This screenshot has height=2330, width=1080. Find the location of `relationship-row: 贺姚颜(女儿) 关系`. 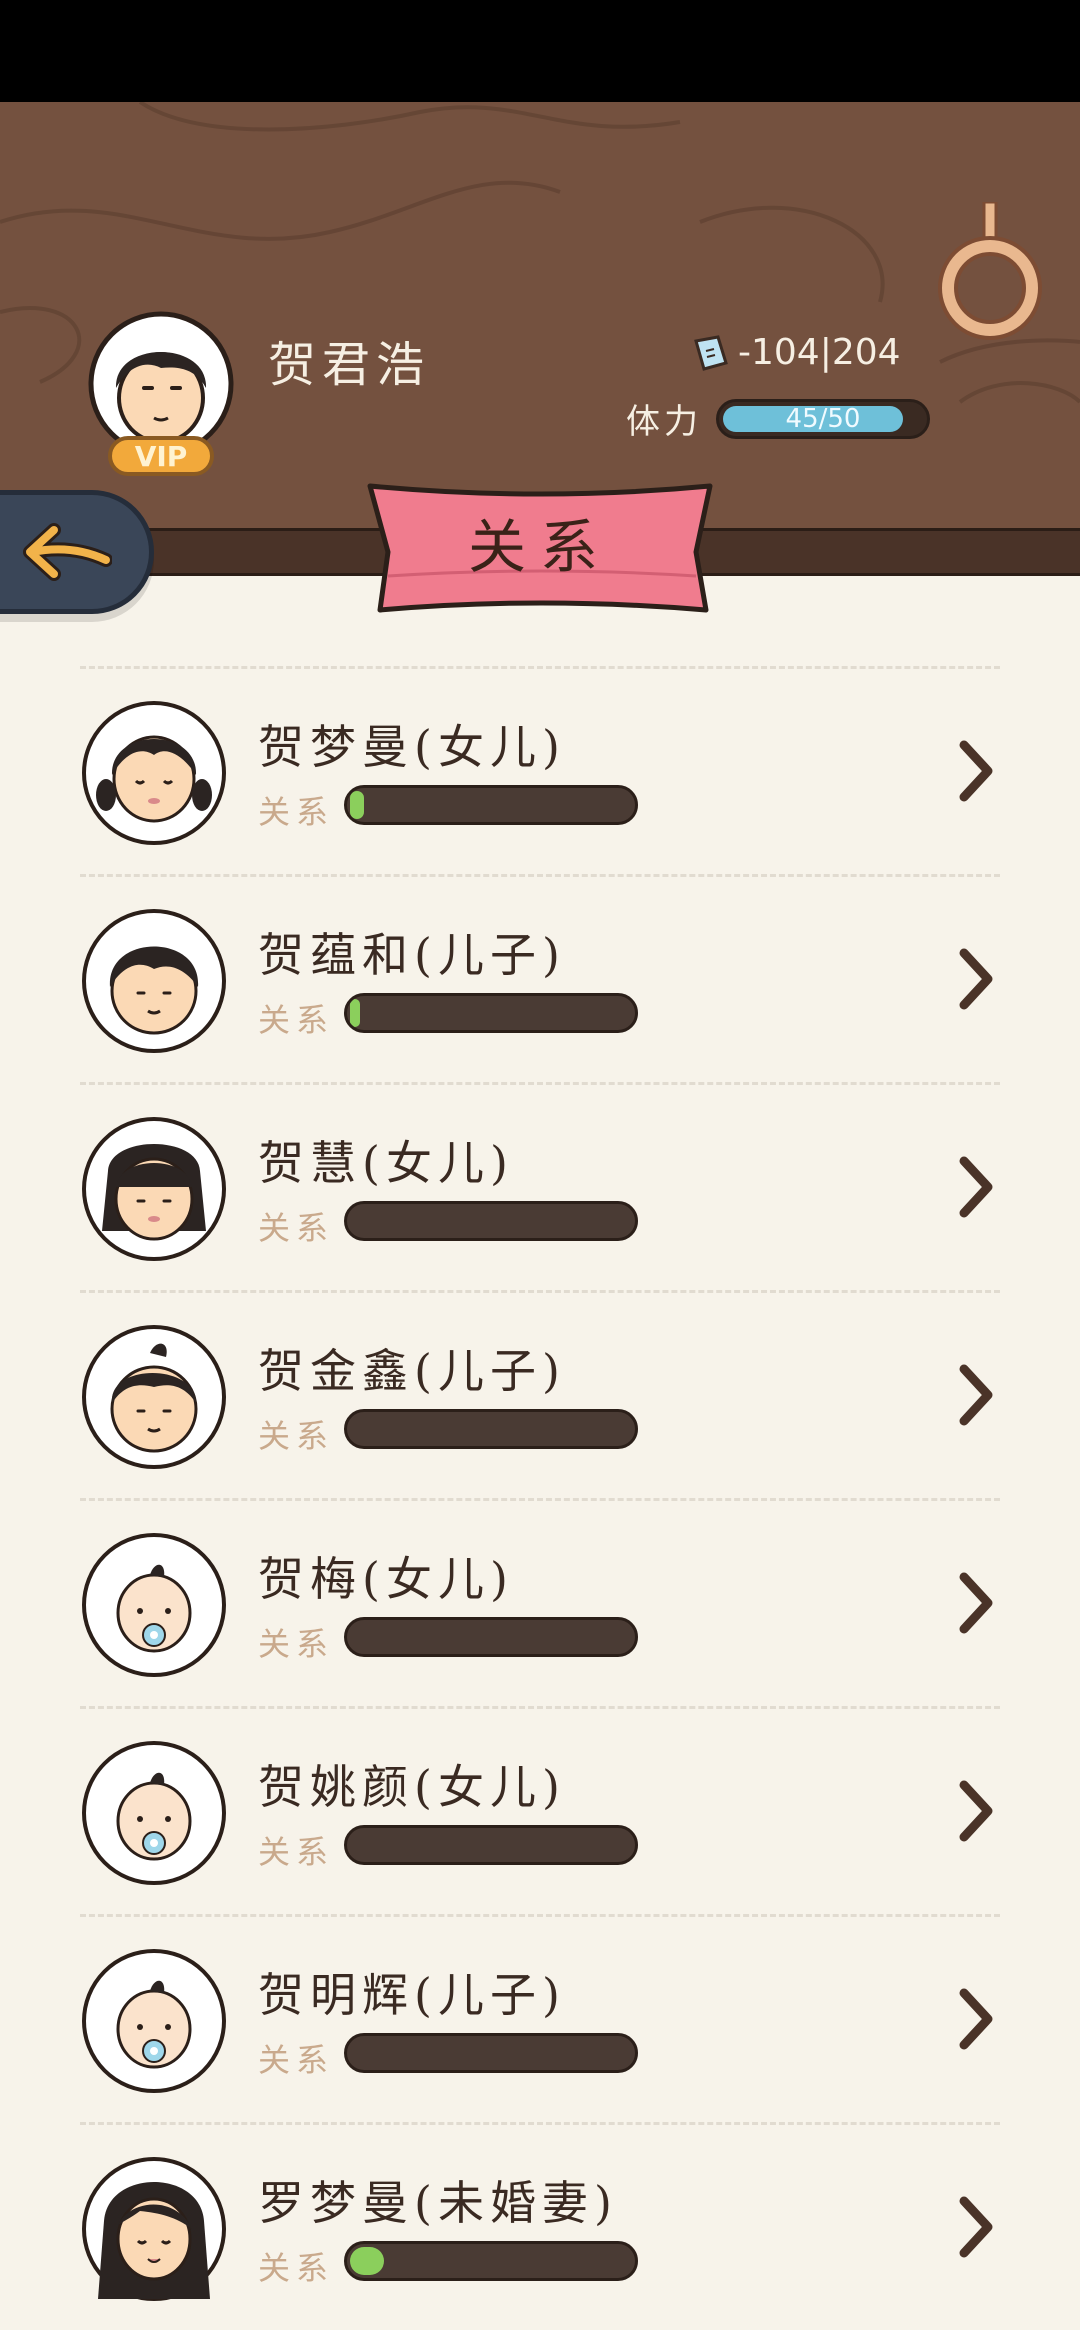

relationship-row: 贺姚颜(女儿) 关系 is located at coordinates (540, 1810).